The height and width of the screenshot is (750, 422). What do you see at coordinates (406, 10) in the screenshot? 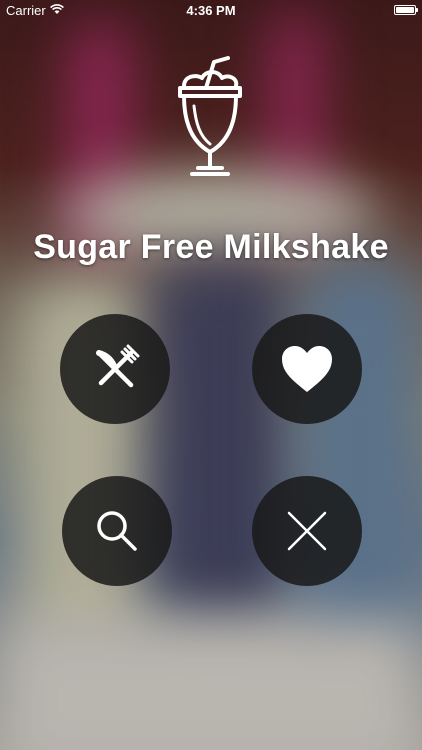
I see `battery-icon` at bounding box center [406, 10].